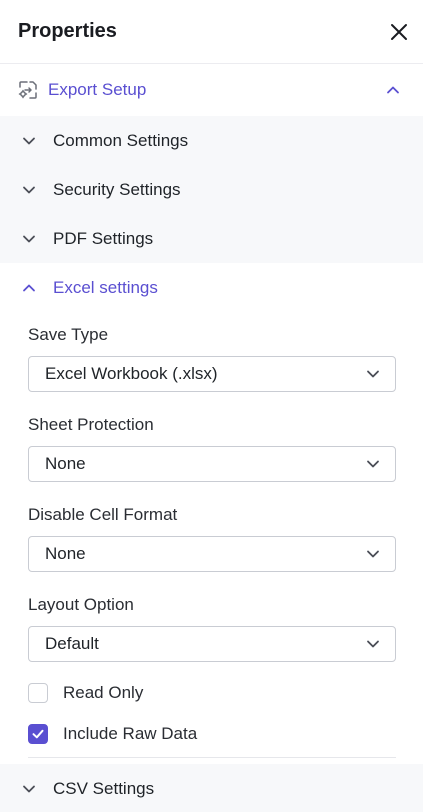 This screenshot has width=423, height=812. I want to click on section-label: Security Settings, so click(117, 189).